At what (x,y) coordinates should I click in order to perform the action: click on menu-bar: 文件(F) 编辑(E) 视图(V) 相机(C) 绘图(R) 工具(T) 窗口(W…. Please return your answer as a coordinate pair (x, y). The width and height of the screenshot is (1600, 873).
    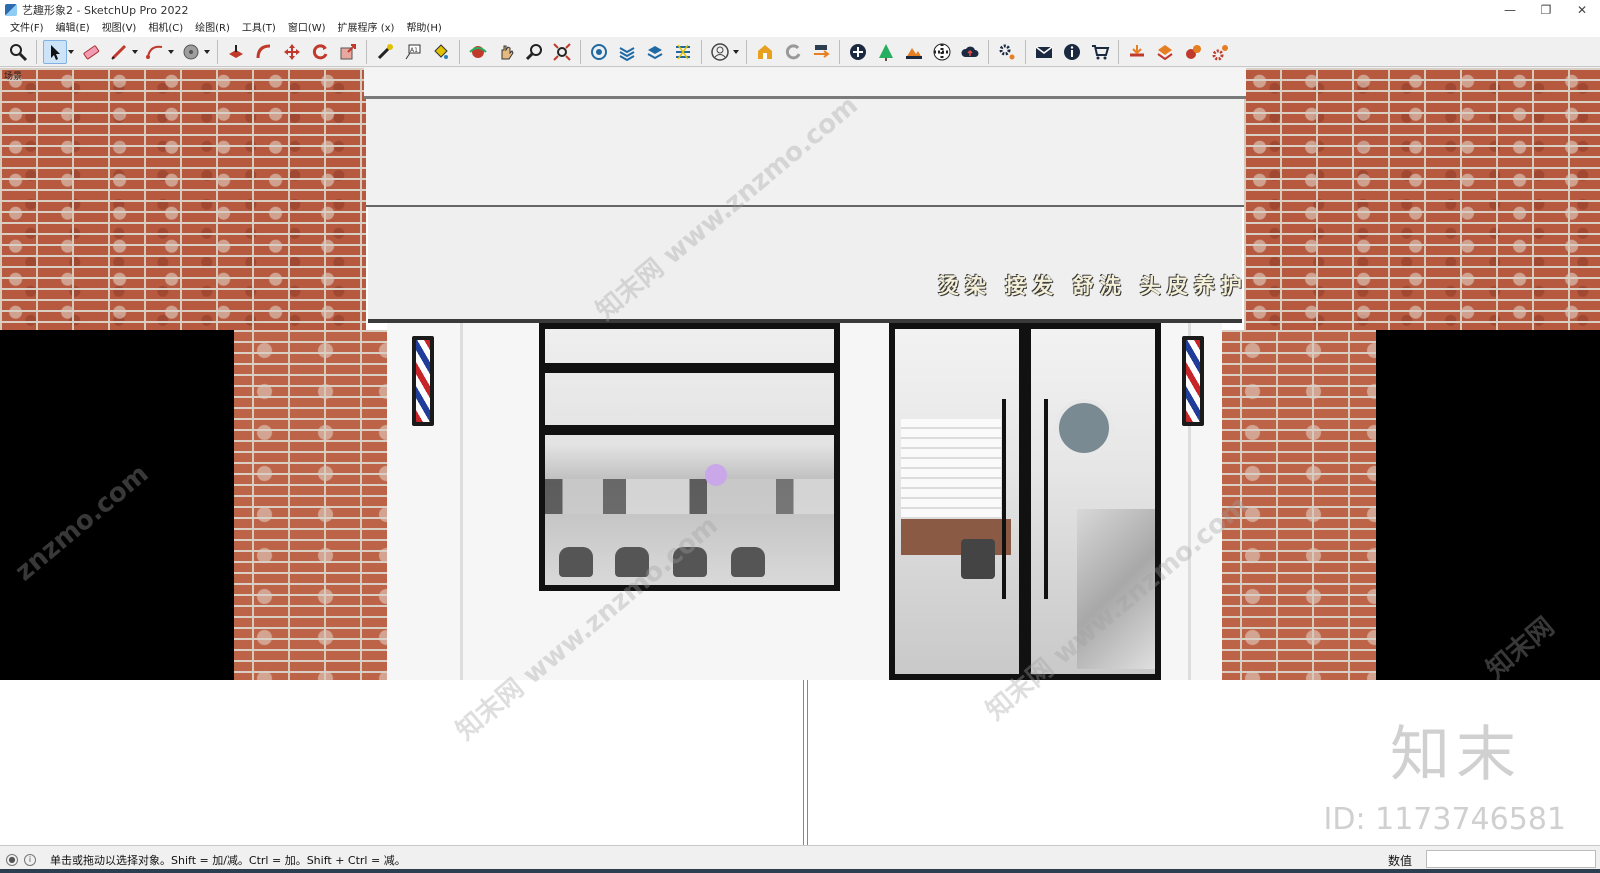
    Looking at the image, I should click on (800, 28).